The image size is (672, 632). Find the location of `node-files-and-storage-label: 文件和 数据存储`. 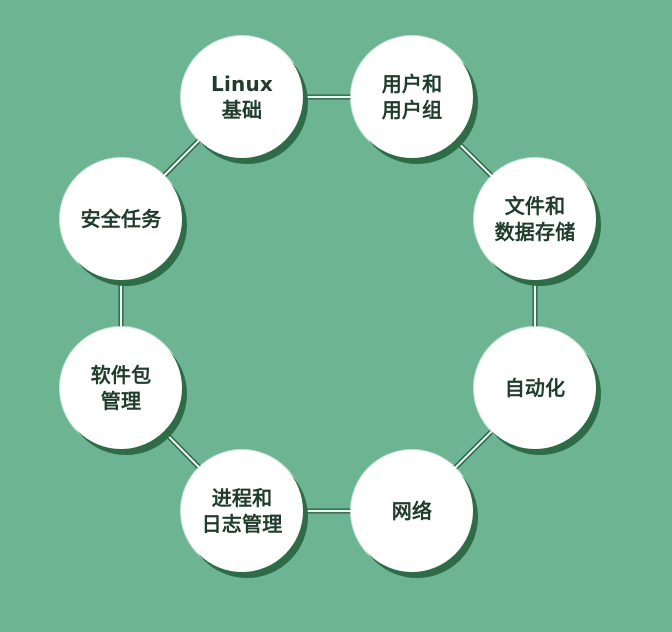

node-files-and-storage-label: 文件和 数据存储 is located at coordinates (535, 218).